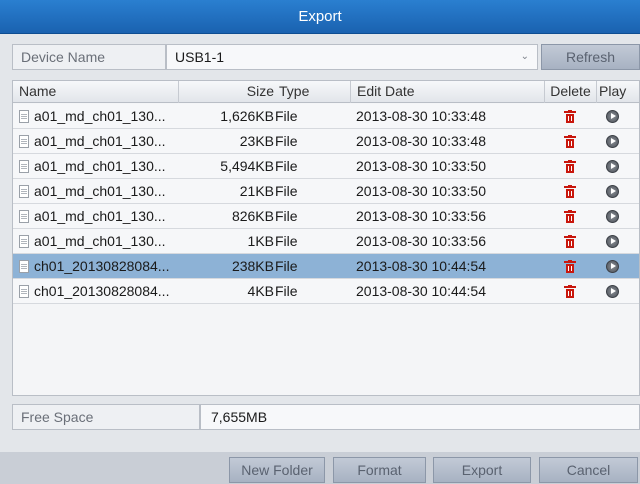 The image size is (640, 484). Describe the element at coordinates (618, 92) in the screenshot. I see `header-play: Play` at that location.